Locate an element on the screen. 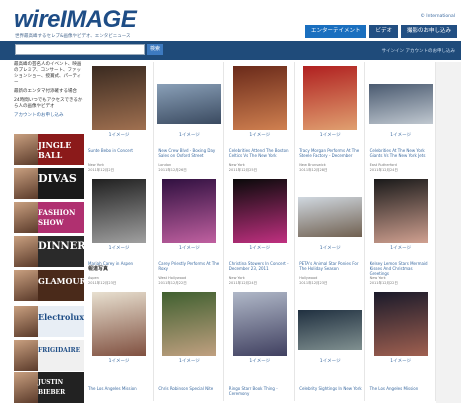 This screenshot has height=403, width=461. sidebar-banner: DINNER is located at coordinates (49, 251).